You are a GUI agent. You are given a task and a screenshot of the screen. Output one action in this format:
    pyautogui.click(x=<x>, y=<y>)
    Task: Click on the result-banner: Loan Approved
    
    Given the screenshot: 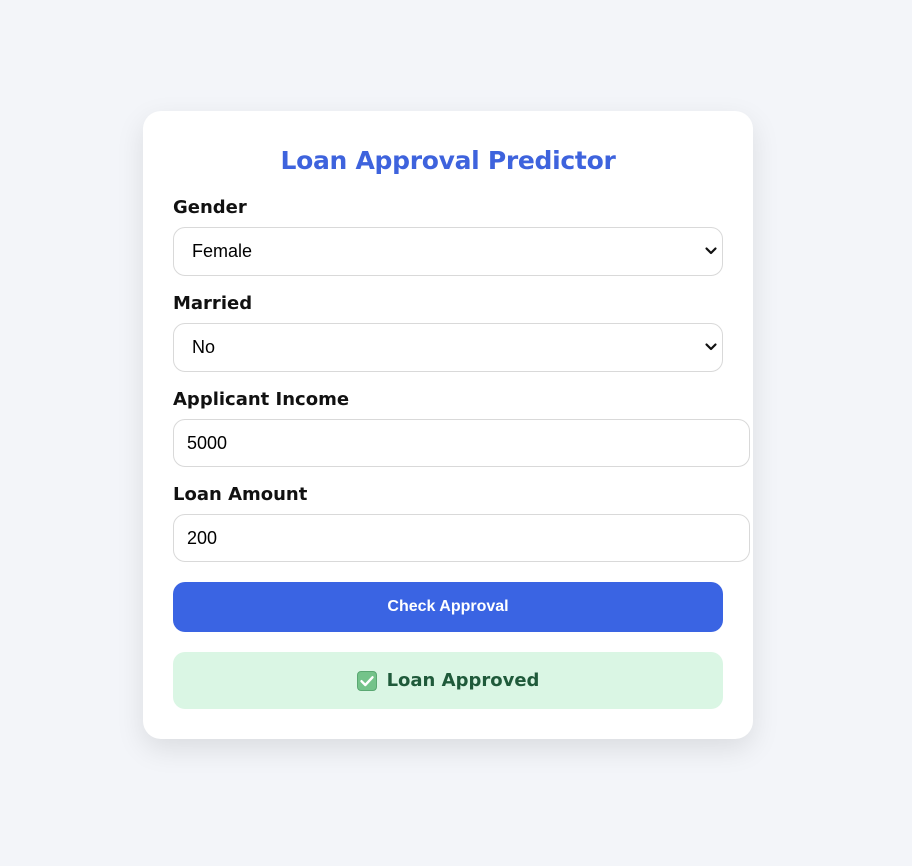 What is the action you would take?
    pyautogui.click(x=448, y=680)
    